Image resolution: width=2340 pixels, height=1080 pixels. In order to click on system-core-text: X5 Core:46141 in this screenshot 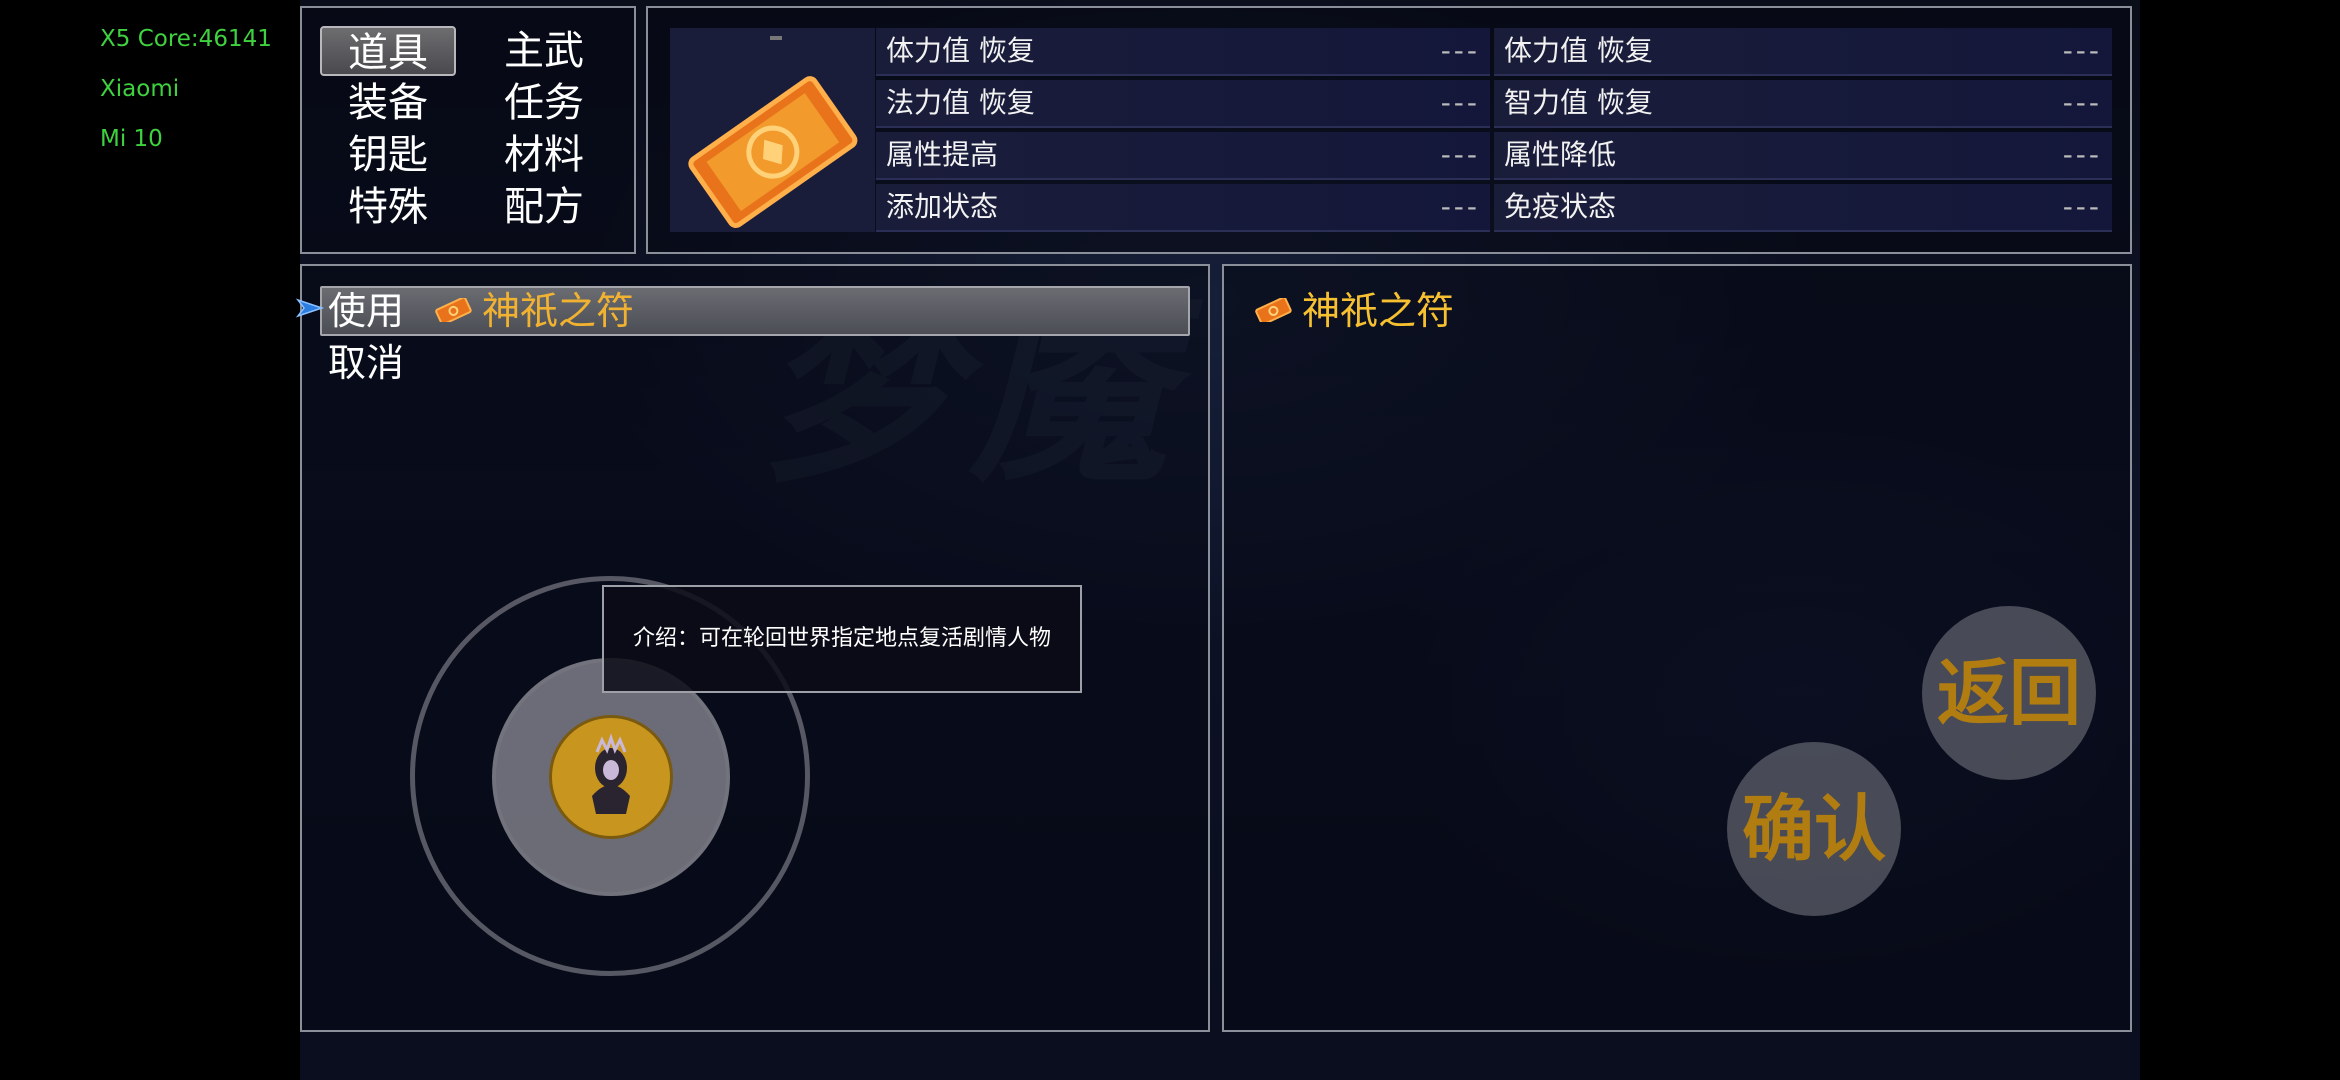, I will do `click(186, 39)`.